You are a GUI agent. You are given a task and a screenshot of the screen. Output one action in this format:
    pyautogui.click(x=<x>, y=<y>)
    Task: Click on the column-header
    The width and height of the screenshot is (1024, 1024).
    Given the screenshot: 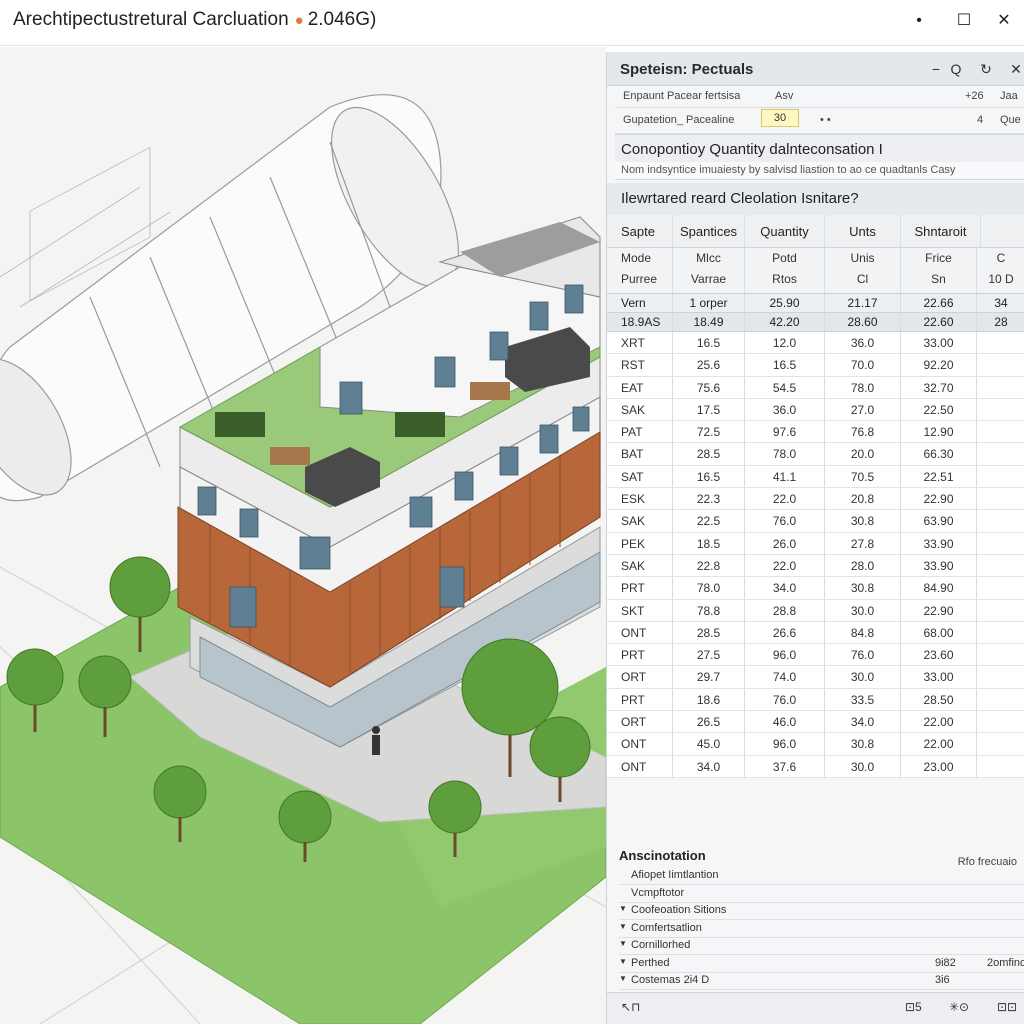 What is the action you would take?
    pyautogui.click(x=1000, y=231)
    